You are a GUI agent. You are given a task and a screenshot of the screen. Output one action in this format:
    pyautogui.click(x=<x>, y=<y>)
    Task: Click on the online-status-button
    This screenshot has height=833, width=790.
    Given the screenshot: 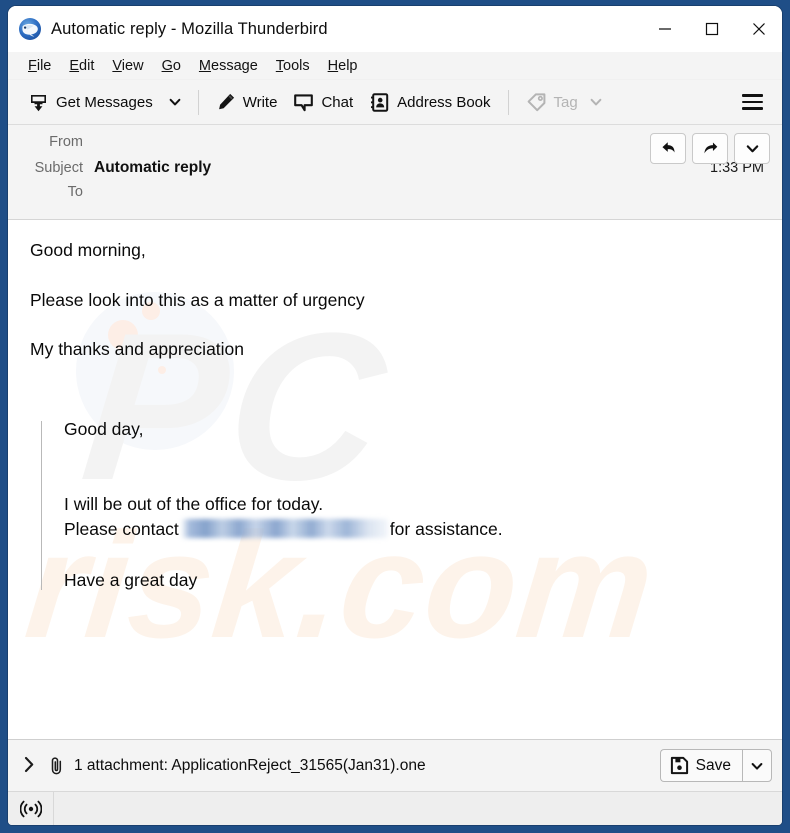 What is the action you would take?
    pyautogui.click(x=31, y=808)
    